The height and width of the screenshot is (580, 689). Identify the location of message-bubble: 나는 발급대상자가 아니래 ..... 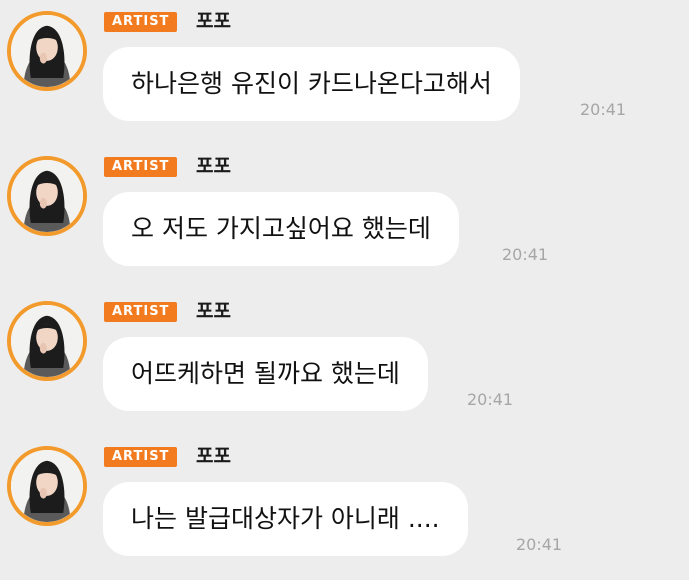
(285, 519).